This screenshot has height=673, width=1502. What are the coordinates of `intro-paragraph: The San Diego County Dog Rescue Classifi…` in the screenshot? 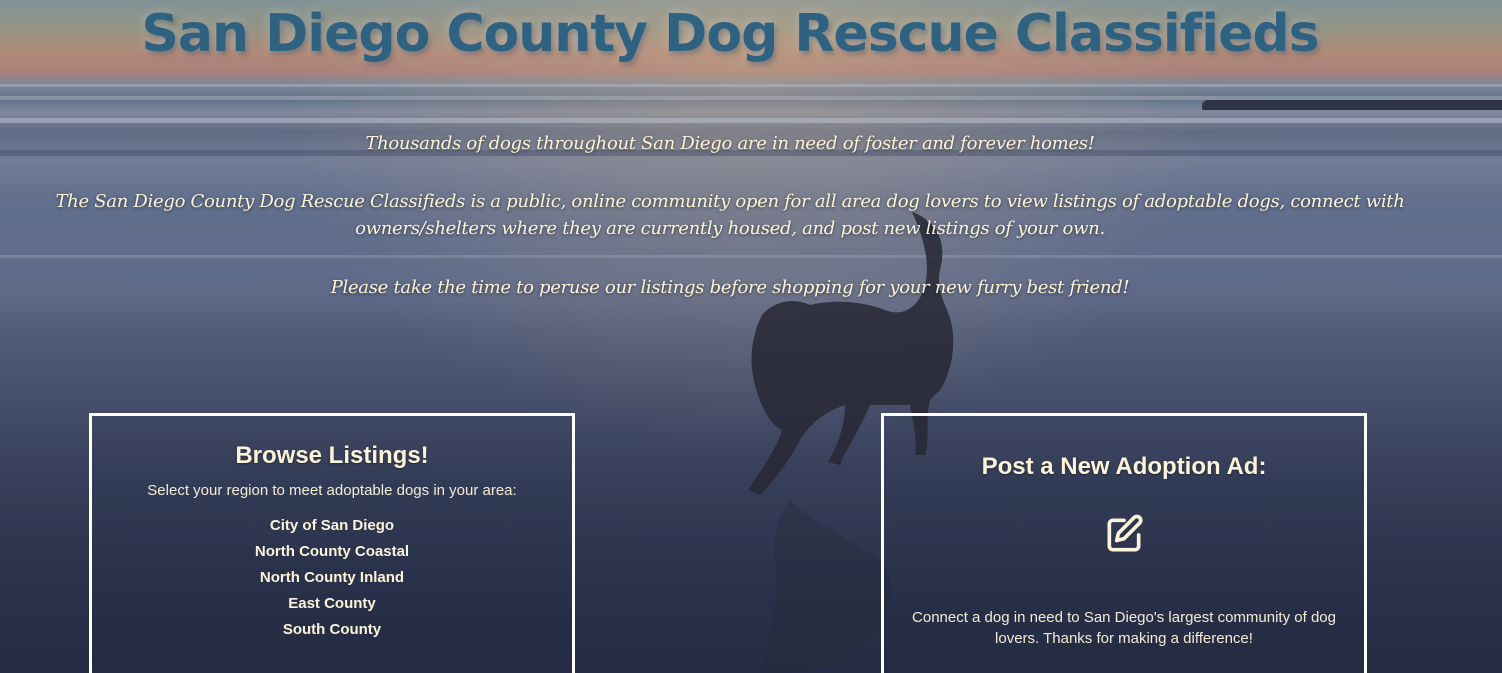 It's located at (730, 215).